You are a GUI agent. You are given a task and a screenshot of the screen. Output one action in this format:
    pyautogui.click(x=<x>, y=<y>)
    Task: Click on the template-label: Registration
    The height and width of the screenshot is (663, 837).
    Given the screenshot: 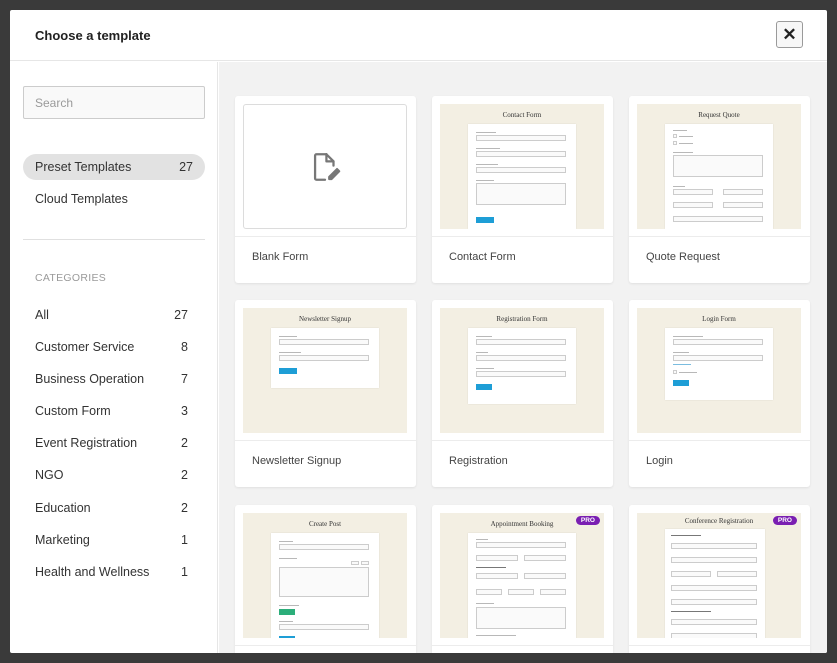 What is the action you would take?
    pyautogui.click(x=478, y=461)
    